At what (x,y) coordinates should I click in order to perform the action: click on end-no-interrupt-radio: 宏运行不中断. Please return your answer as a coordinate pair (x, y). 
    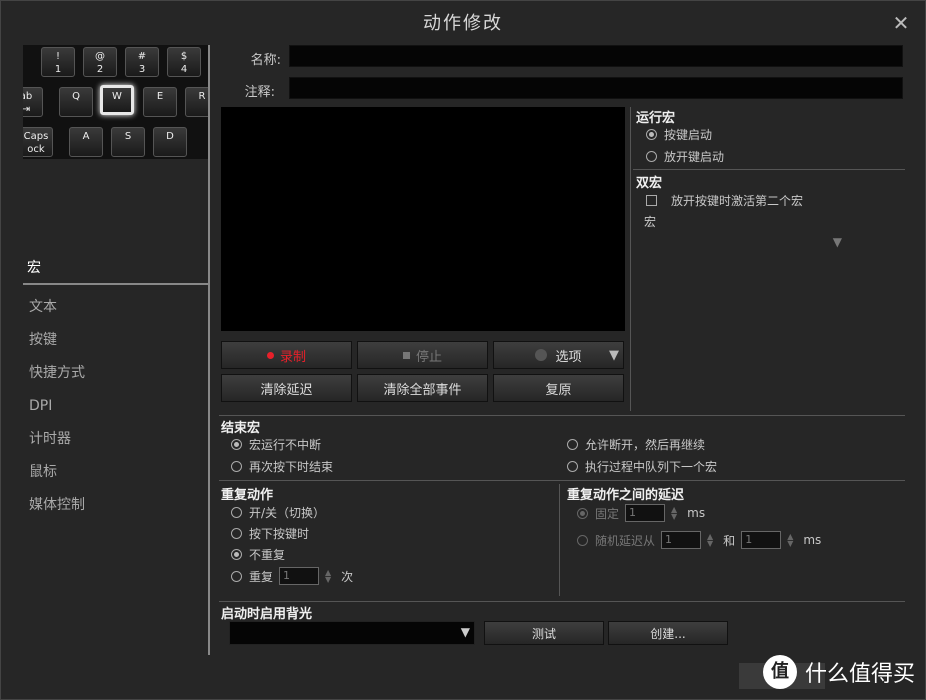
    Looking at the image, I should click on (276, 444).